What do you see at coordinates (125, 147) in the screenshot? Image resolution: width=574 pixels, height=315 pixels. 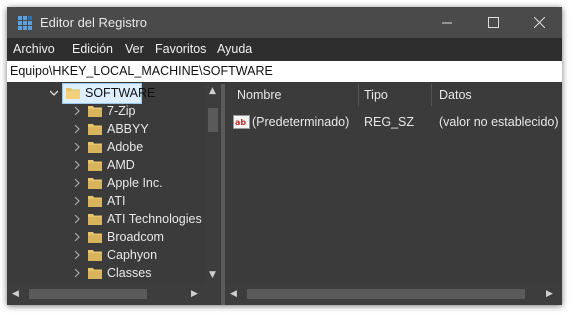 I see `tree-item-label: Adobe` at bounding box center [125, 147].